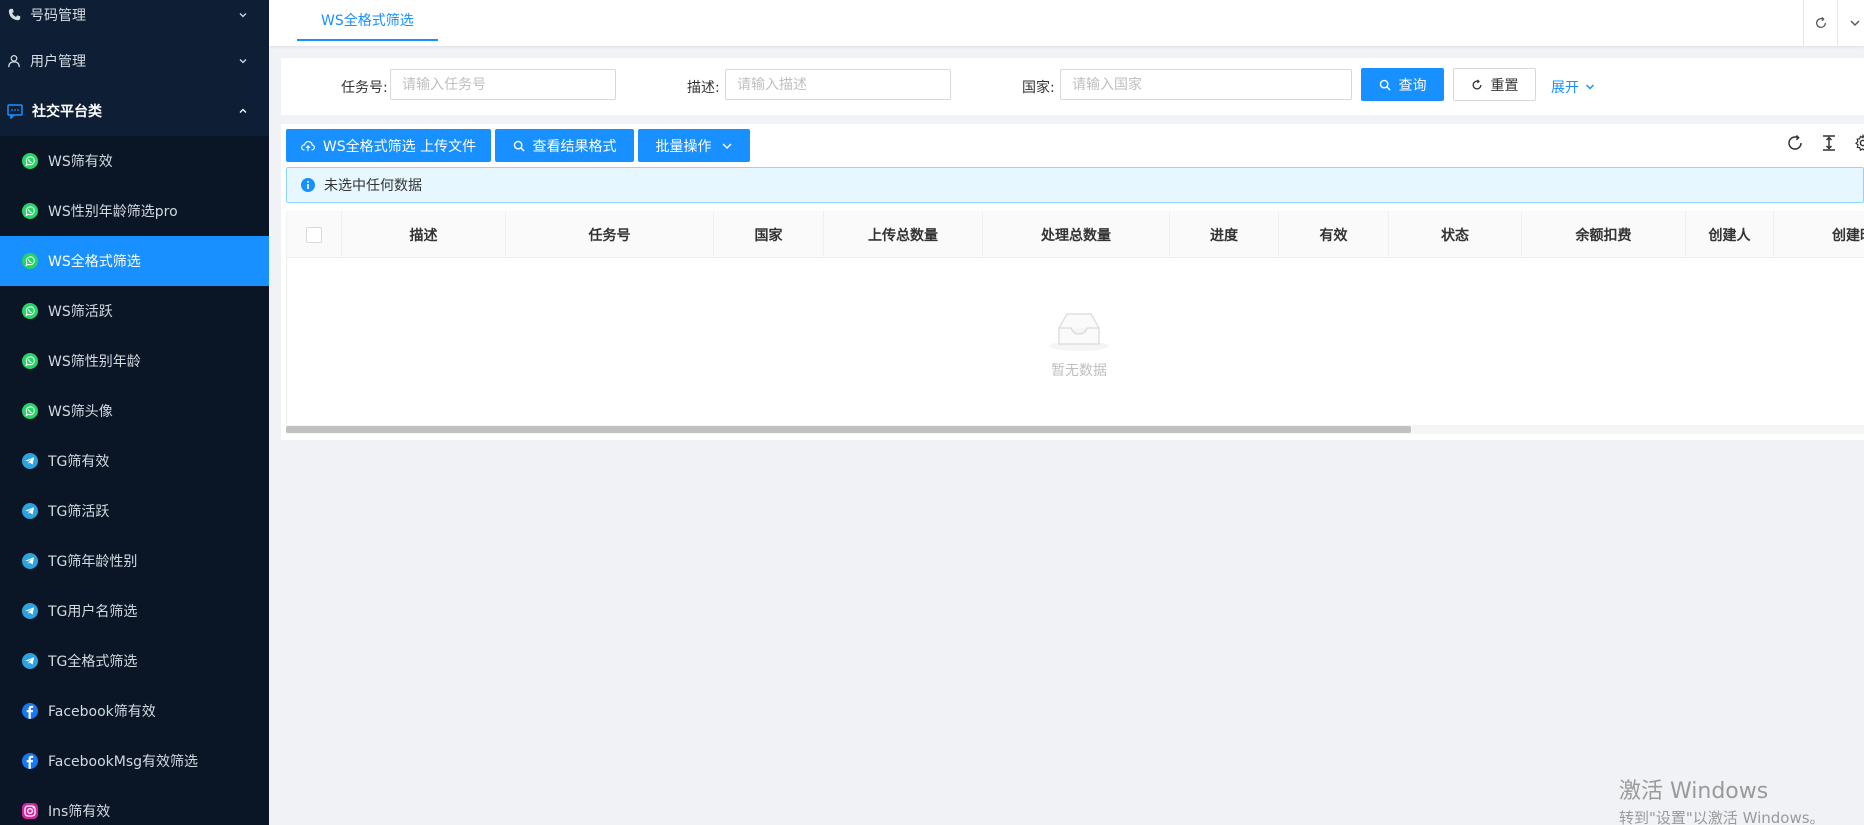  I want to click on description-label: 描述:, so click(703, 87).